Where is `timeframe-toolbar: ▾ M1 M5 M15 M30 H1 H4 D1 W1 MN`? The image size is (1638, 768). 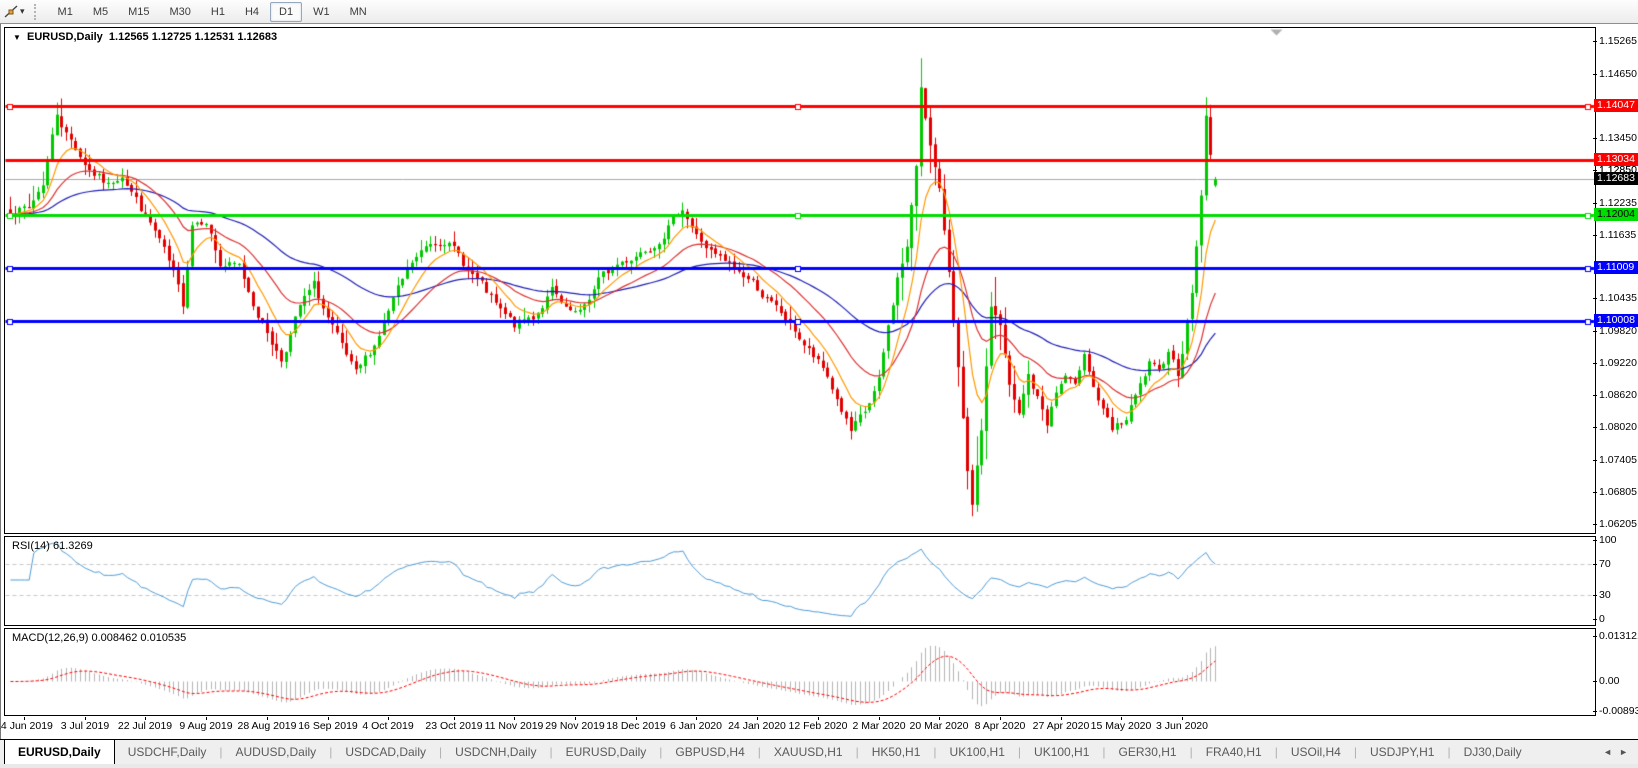 timeframe-toolbar: ▾ M1 M5 M15 M30 H1 H4 D1 W1 MN is located at coordinates (819, 12).